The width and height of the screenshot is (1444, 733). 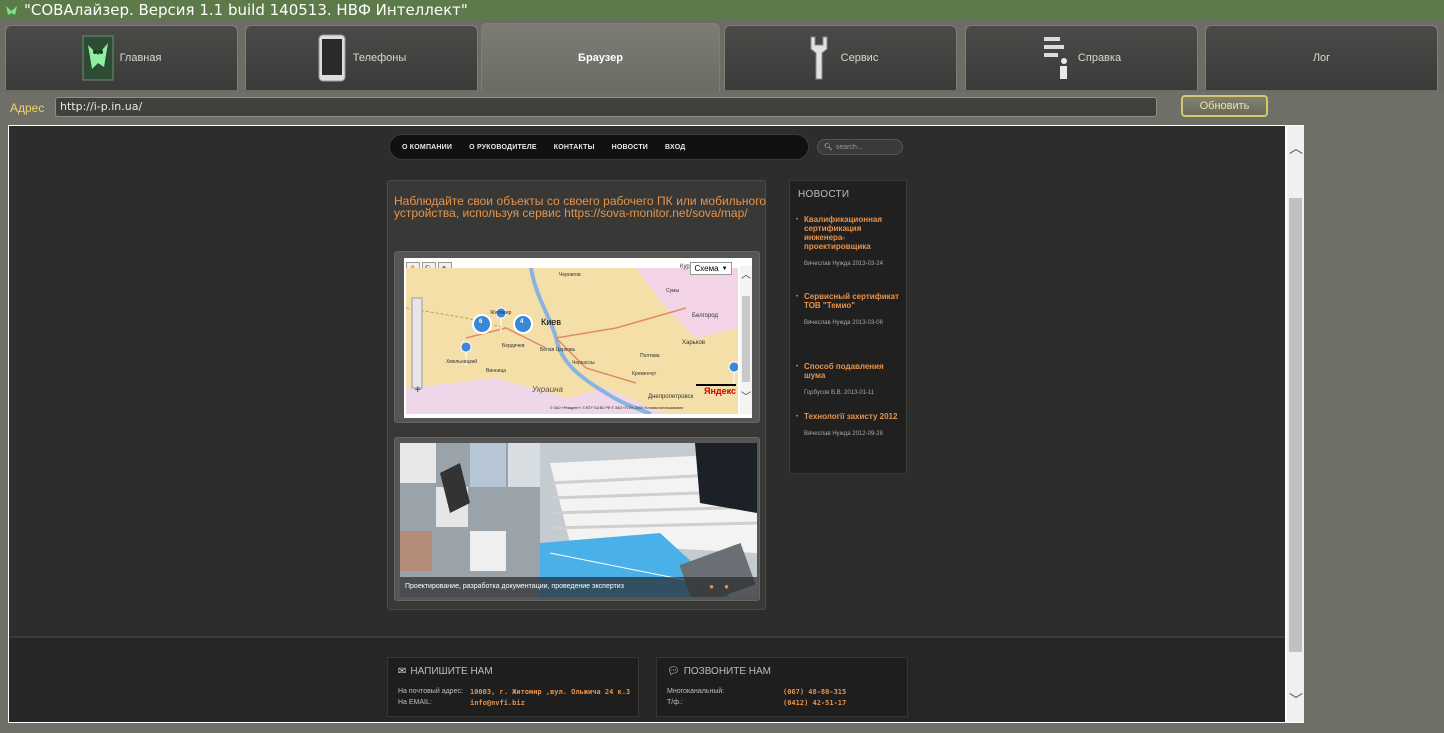 I want to click on scroll-up-icon: ︿, so click(x=1296, y=148).